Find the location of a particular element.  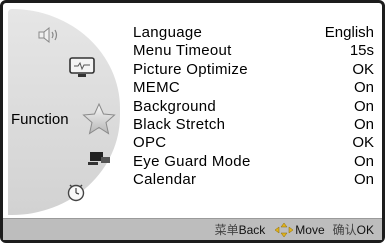

menu-row-eye-guard-mode: Eye Guard Mode On is located at coordinates (257, 162).